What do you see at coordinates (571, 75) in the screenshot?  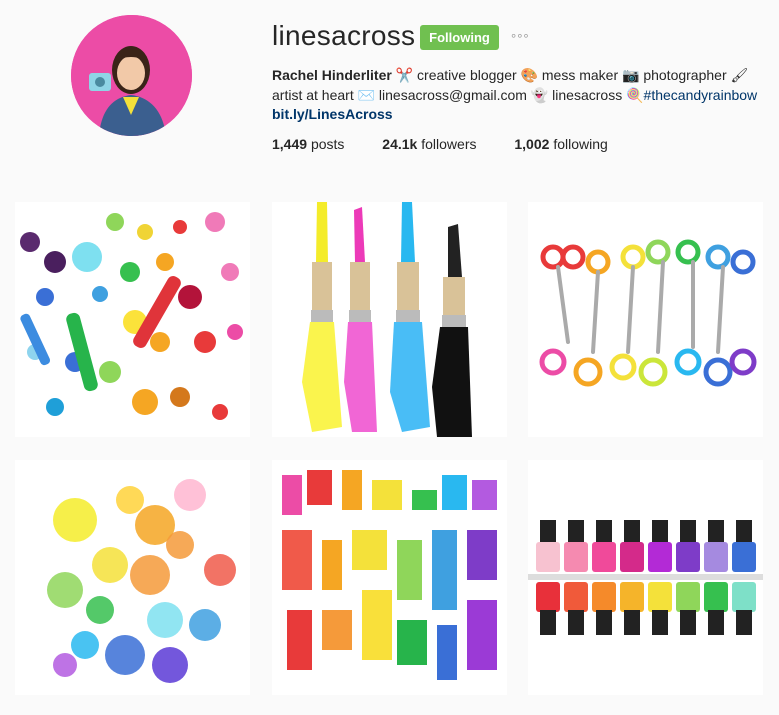 I see `bio-text-2: 🎨 mess maker` at bounding box center [571, 75].